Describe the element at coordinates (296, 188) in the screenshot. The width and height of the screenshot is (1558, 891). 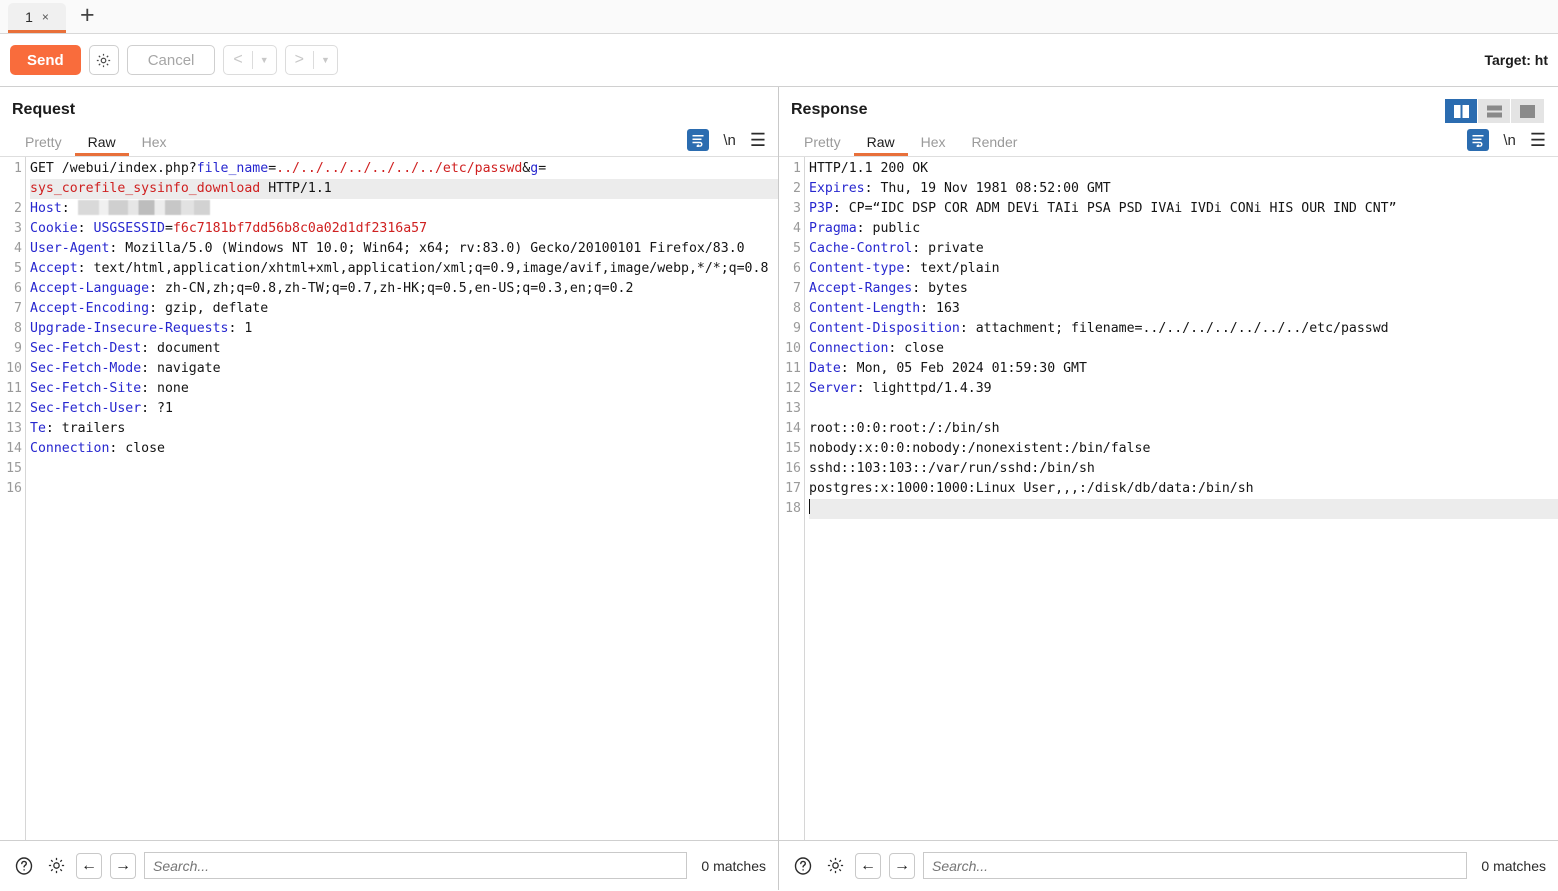
I see `code-token: HTTP/1.1` at that location.